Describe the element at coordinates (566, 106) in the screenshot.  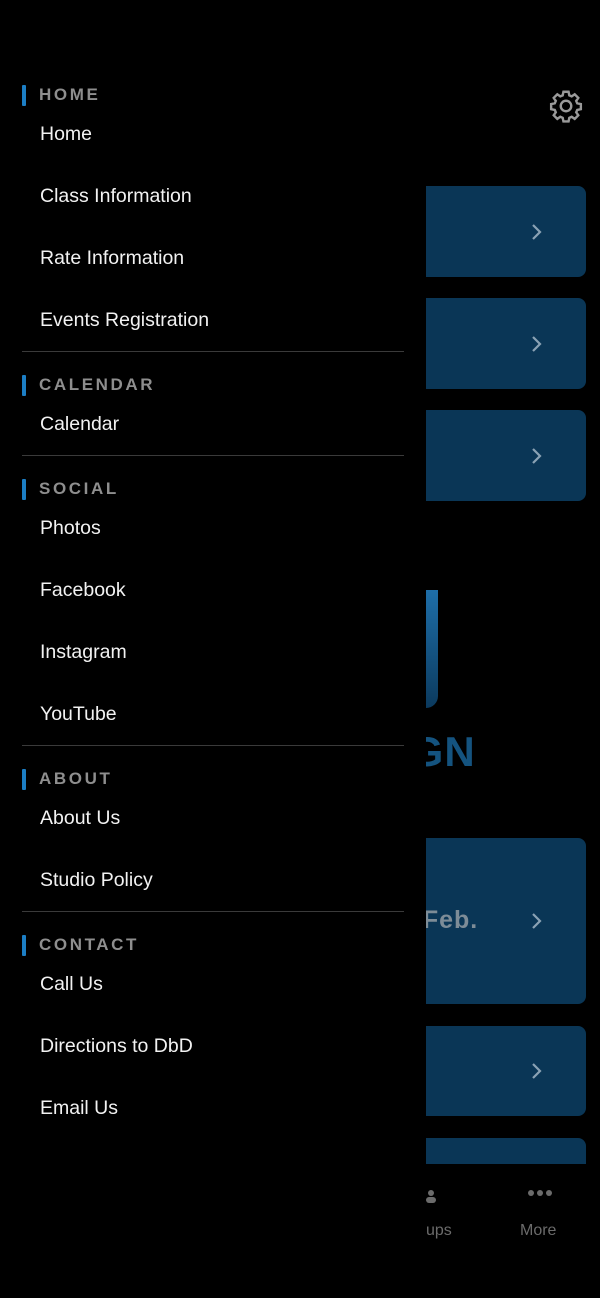
I see `gear-icon` at that location.